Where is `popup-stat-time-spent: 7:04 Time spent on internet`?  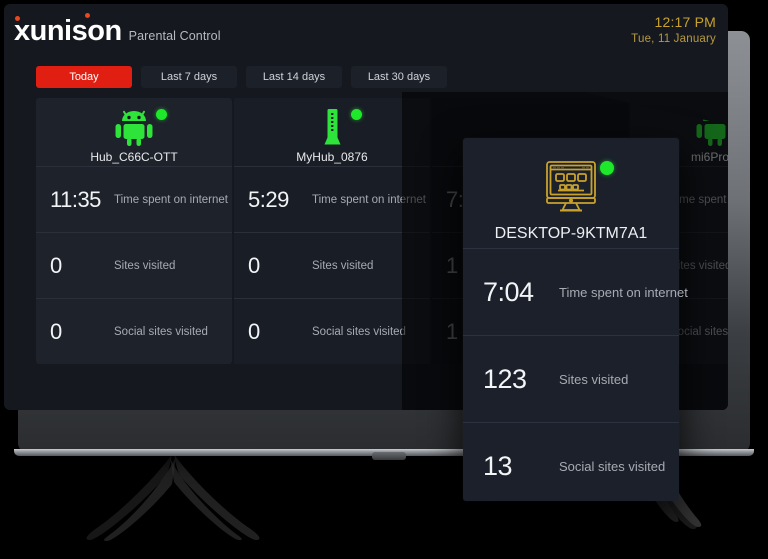
popup-stat-time-spent: 7:04 Time spent on internet is located at coordinates (575, 291).